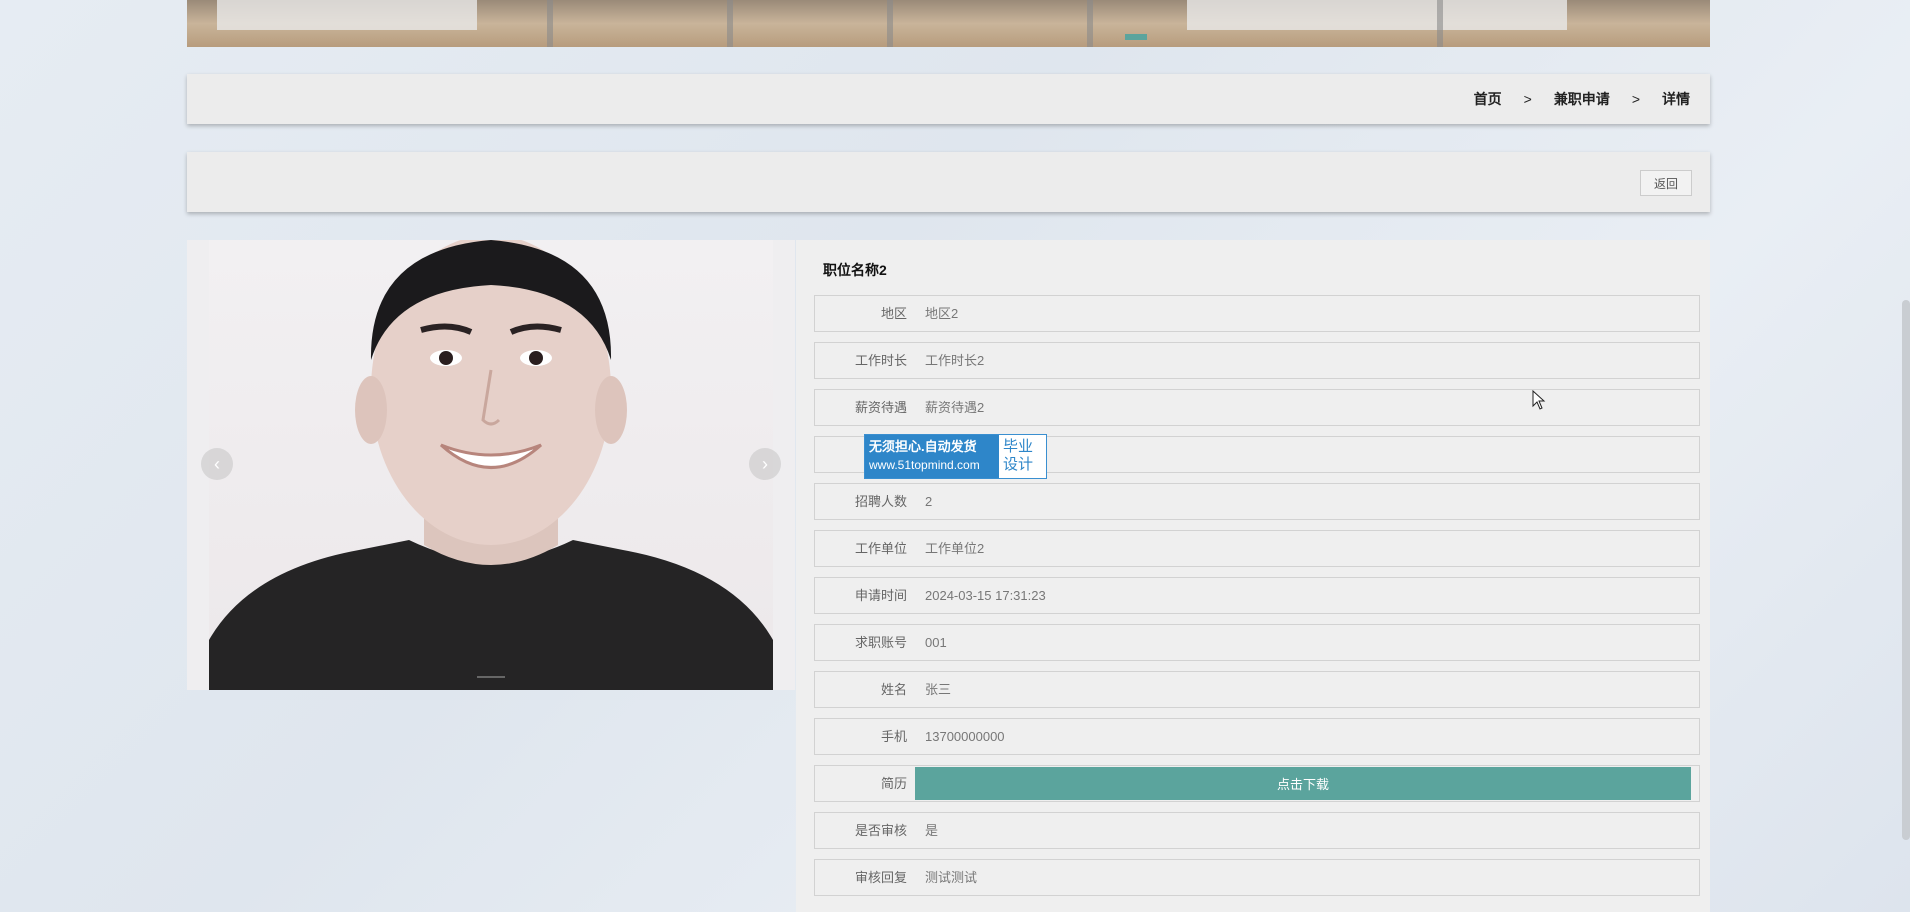 The width and height of the screenshot is (1910, 912). Describe the element at coordinates (942, 313) in the screenshot. I see `field-value: 地区2` at that location.